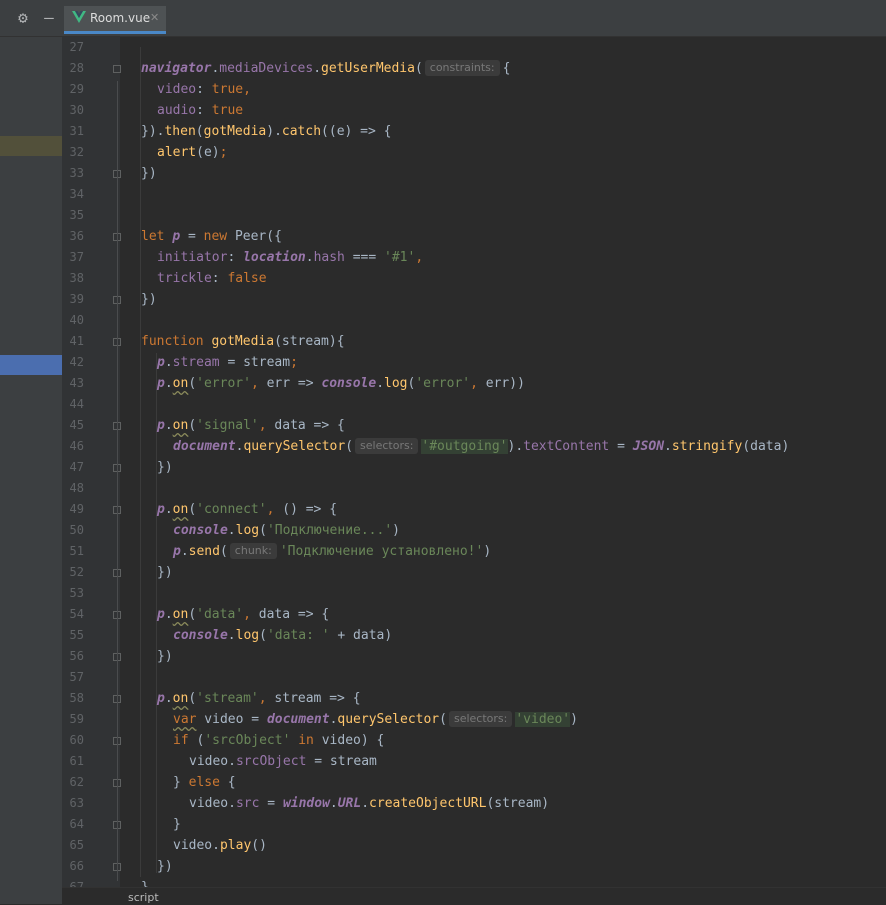  What do you see at coordinates (76, 89) in the screenshot?
I see `line-number: 29` at bounding box center [76, 89].